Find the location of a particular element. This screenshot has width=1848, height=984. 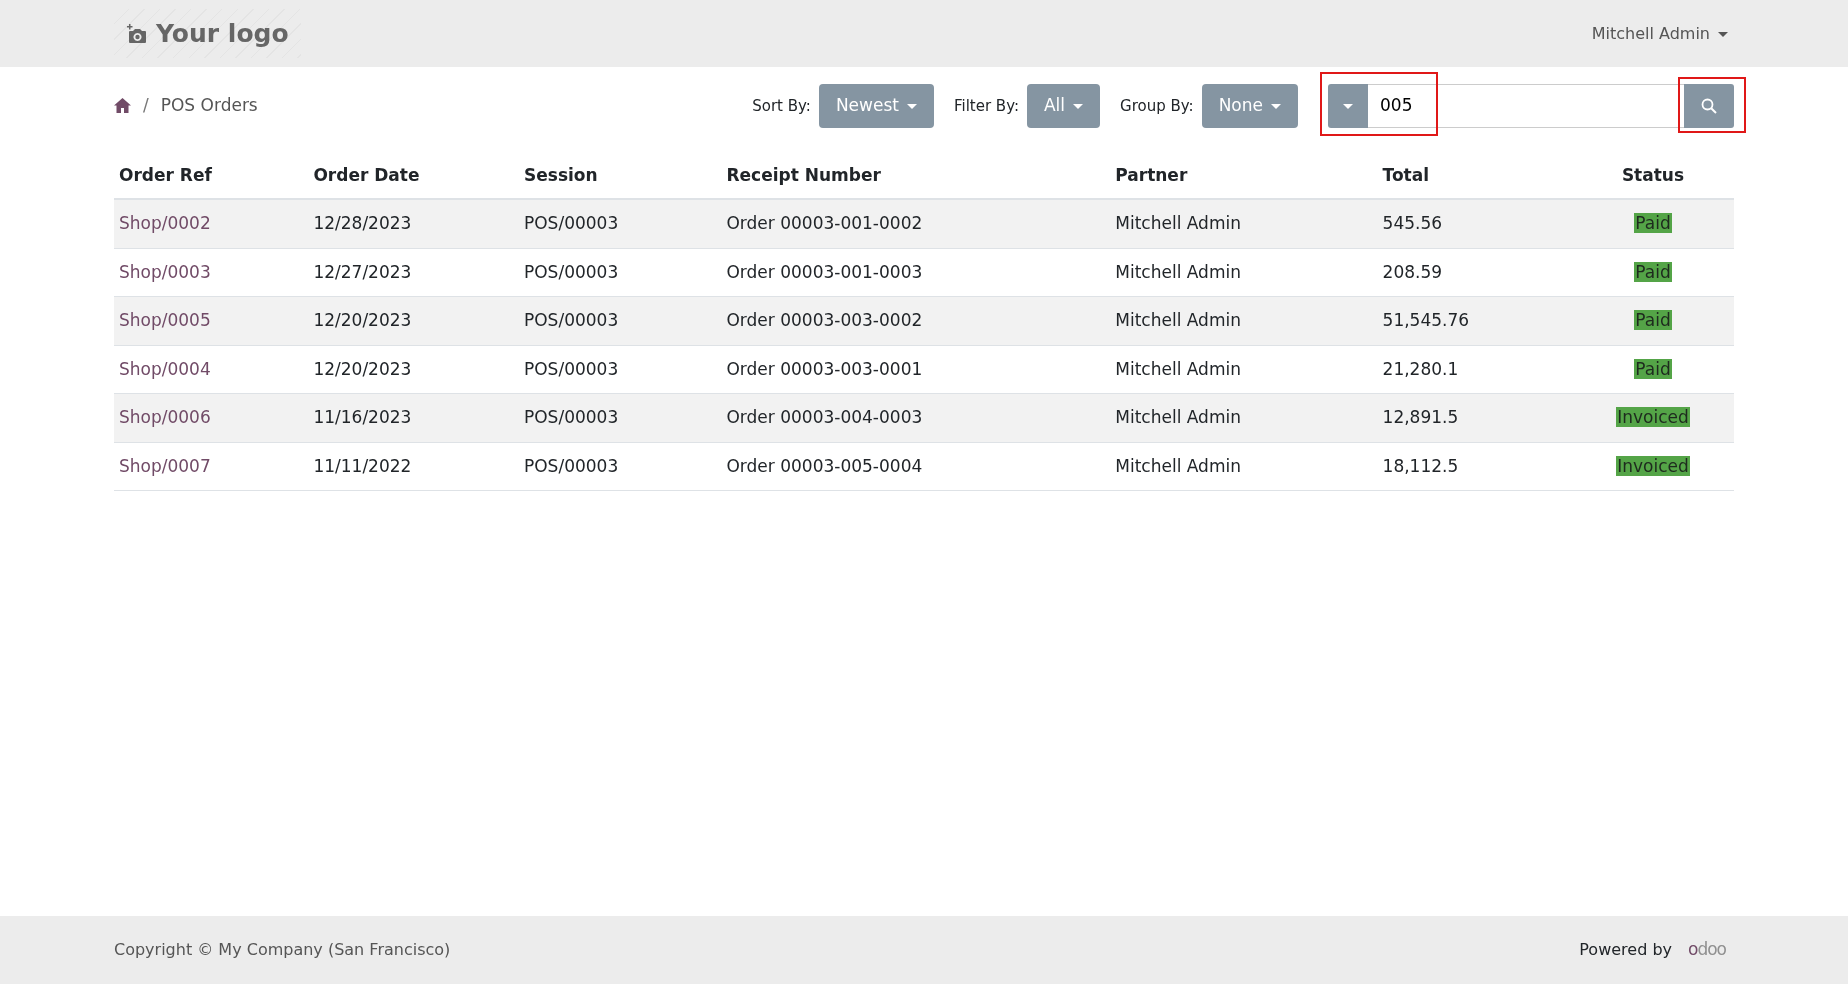

order-link: Shop/0003 is located at coordinates (165, 271).